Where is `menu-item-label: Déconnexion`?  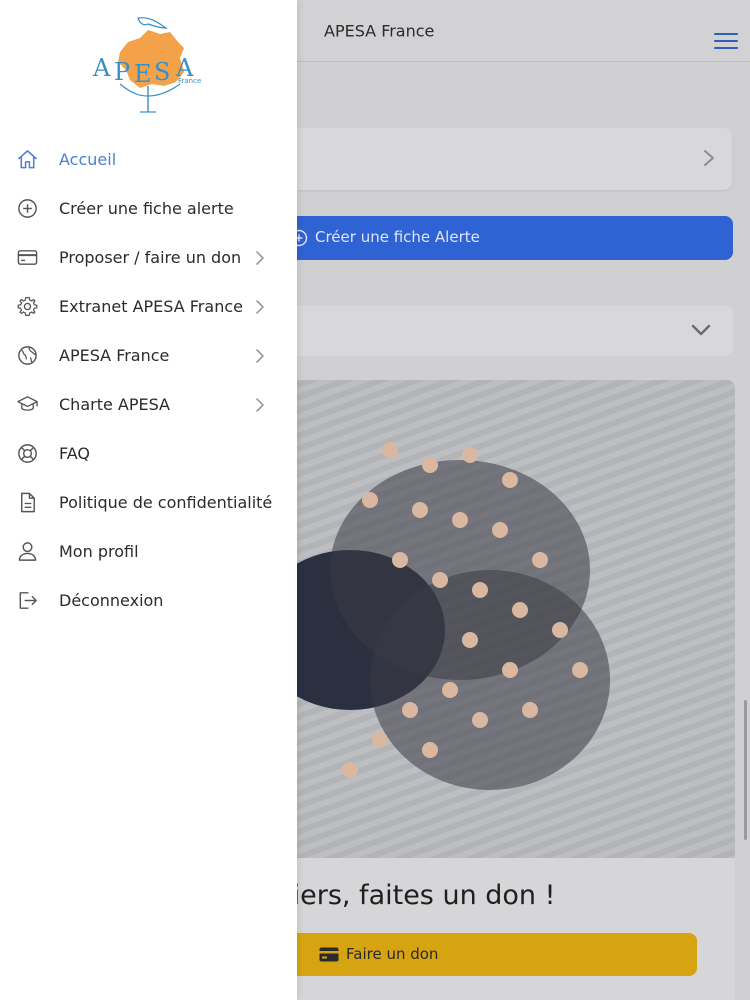
menu-item-label: Déconnexion is located at coordinates (111, 600).